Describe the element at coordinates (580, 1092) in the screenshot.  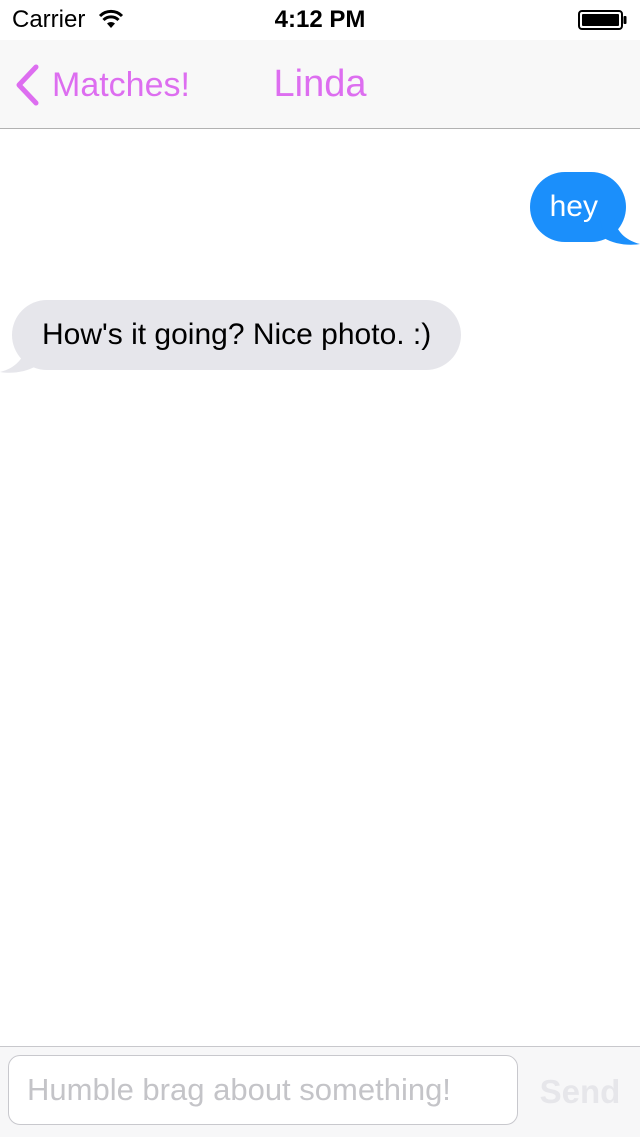
I see `send-button: Send` at that location.